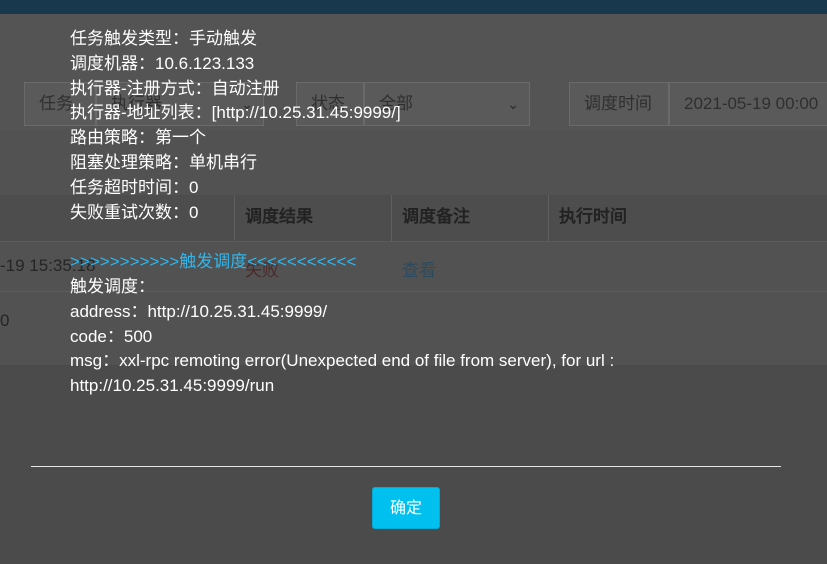 The image size is (827, 564). I want to click on confirm-button: 确定, so click(406, 508).